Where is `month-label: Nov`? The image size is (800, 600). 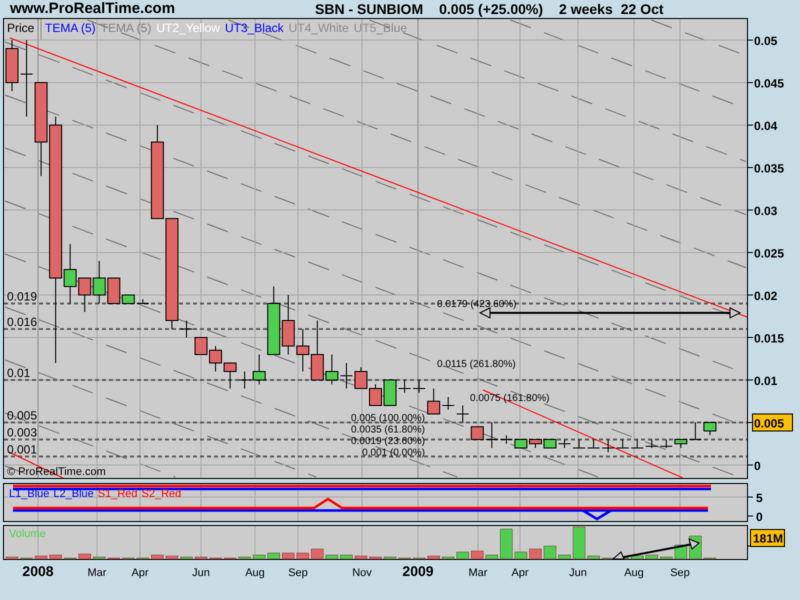
month-label: Nov is located at coordinates (362, 573).